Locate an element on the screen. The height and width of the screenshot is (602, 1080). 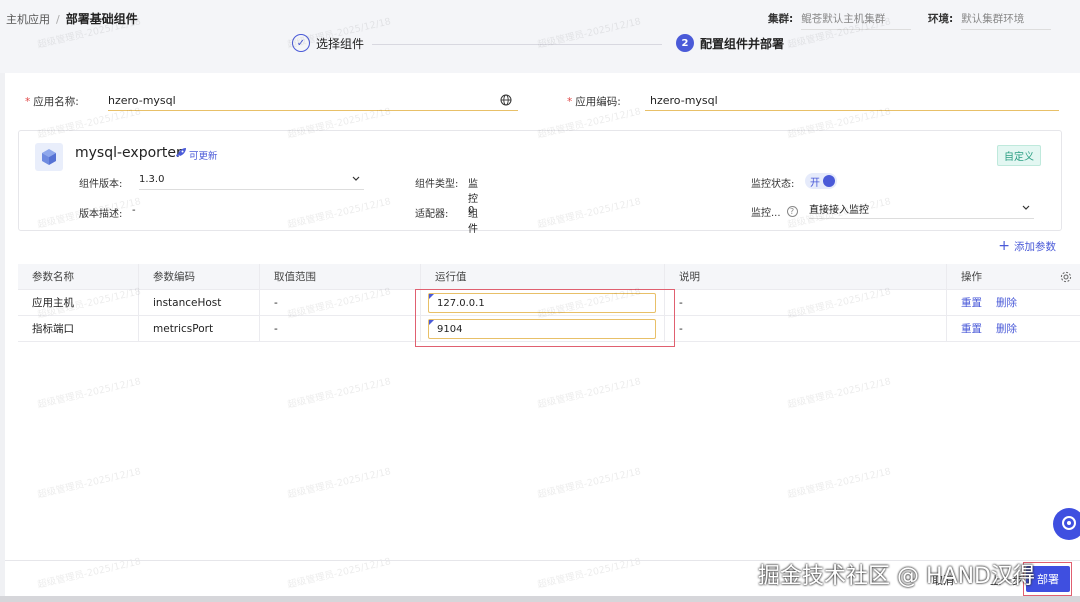
stepper: ✓ 选择组件 2 配置组件并部署 is located at coordinates (540, 45).